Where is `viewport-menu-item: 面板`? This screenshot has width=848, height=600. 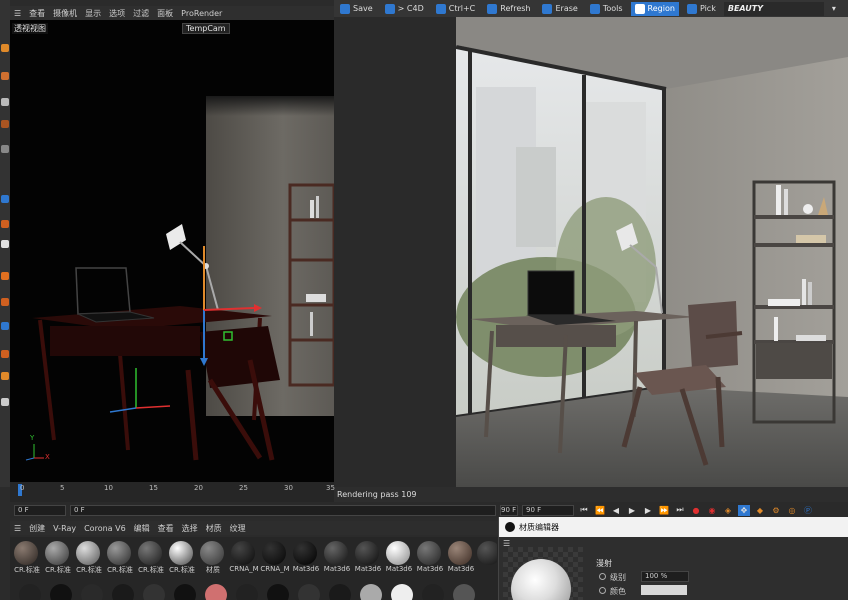
viewport-menu-item: 面板 is located at coordinates (165, 13).